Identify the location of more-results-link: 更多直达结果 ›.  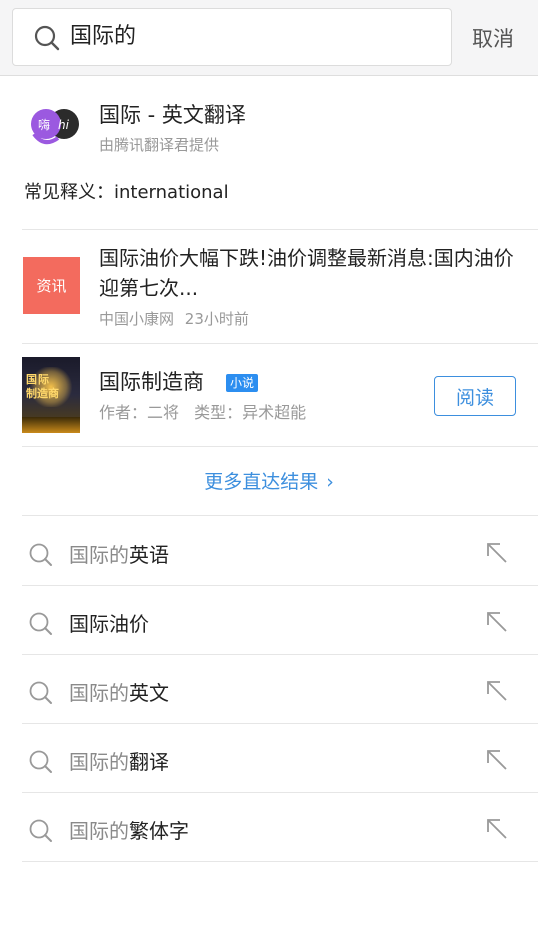
(269, 482).